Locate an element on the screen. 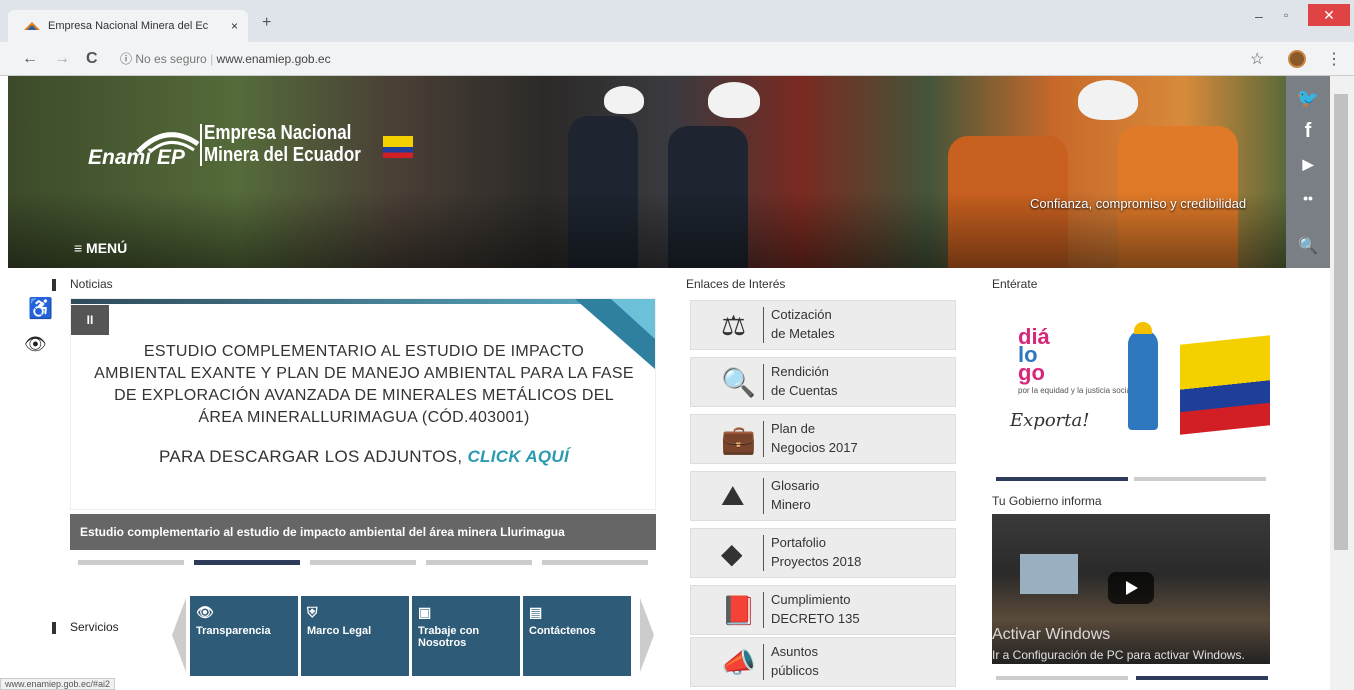  book-icon: 📕 is located at coordinates (738, 610).